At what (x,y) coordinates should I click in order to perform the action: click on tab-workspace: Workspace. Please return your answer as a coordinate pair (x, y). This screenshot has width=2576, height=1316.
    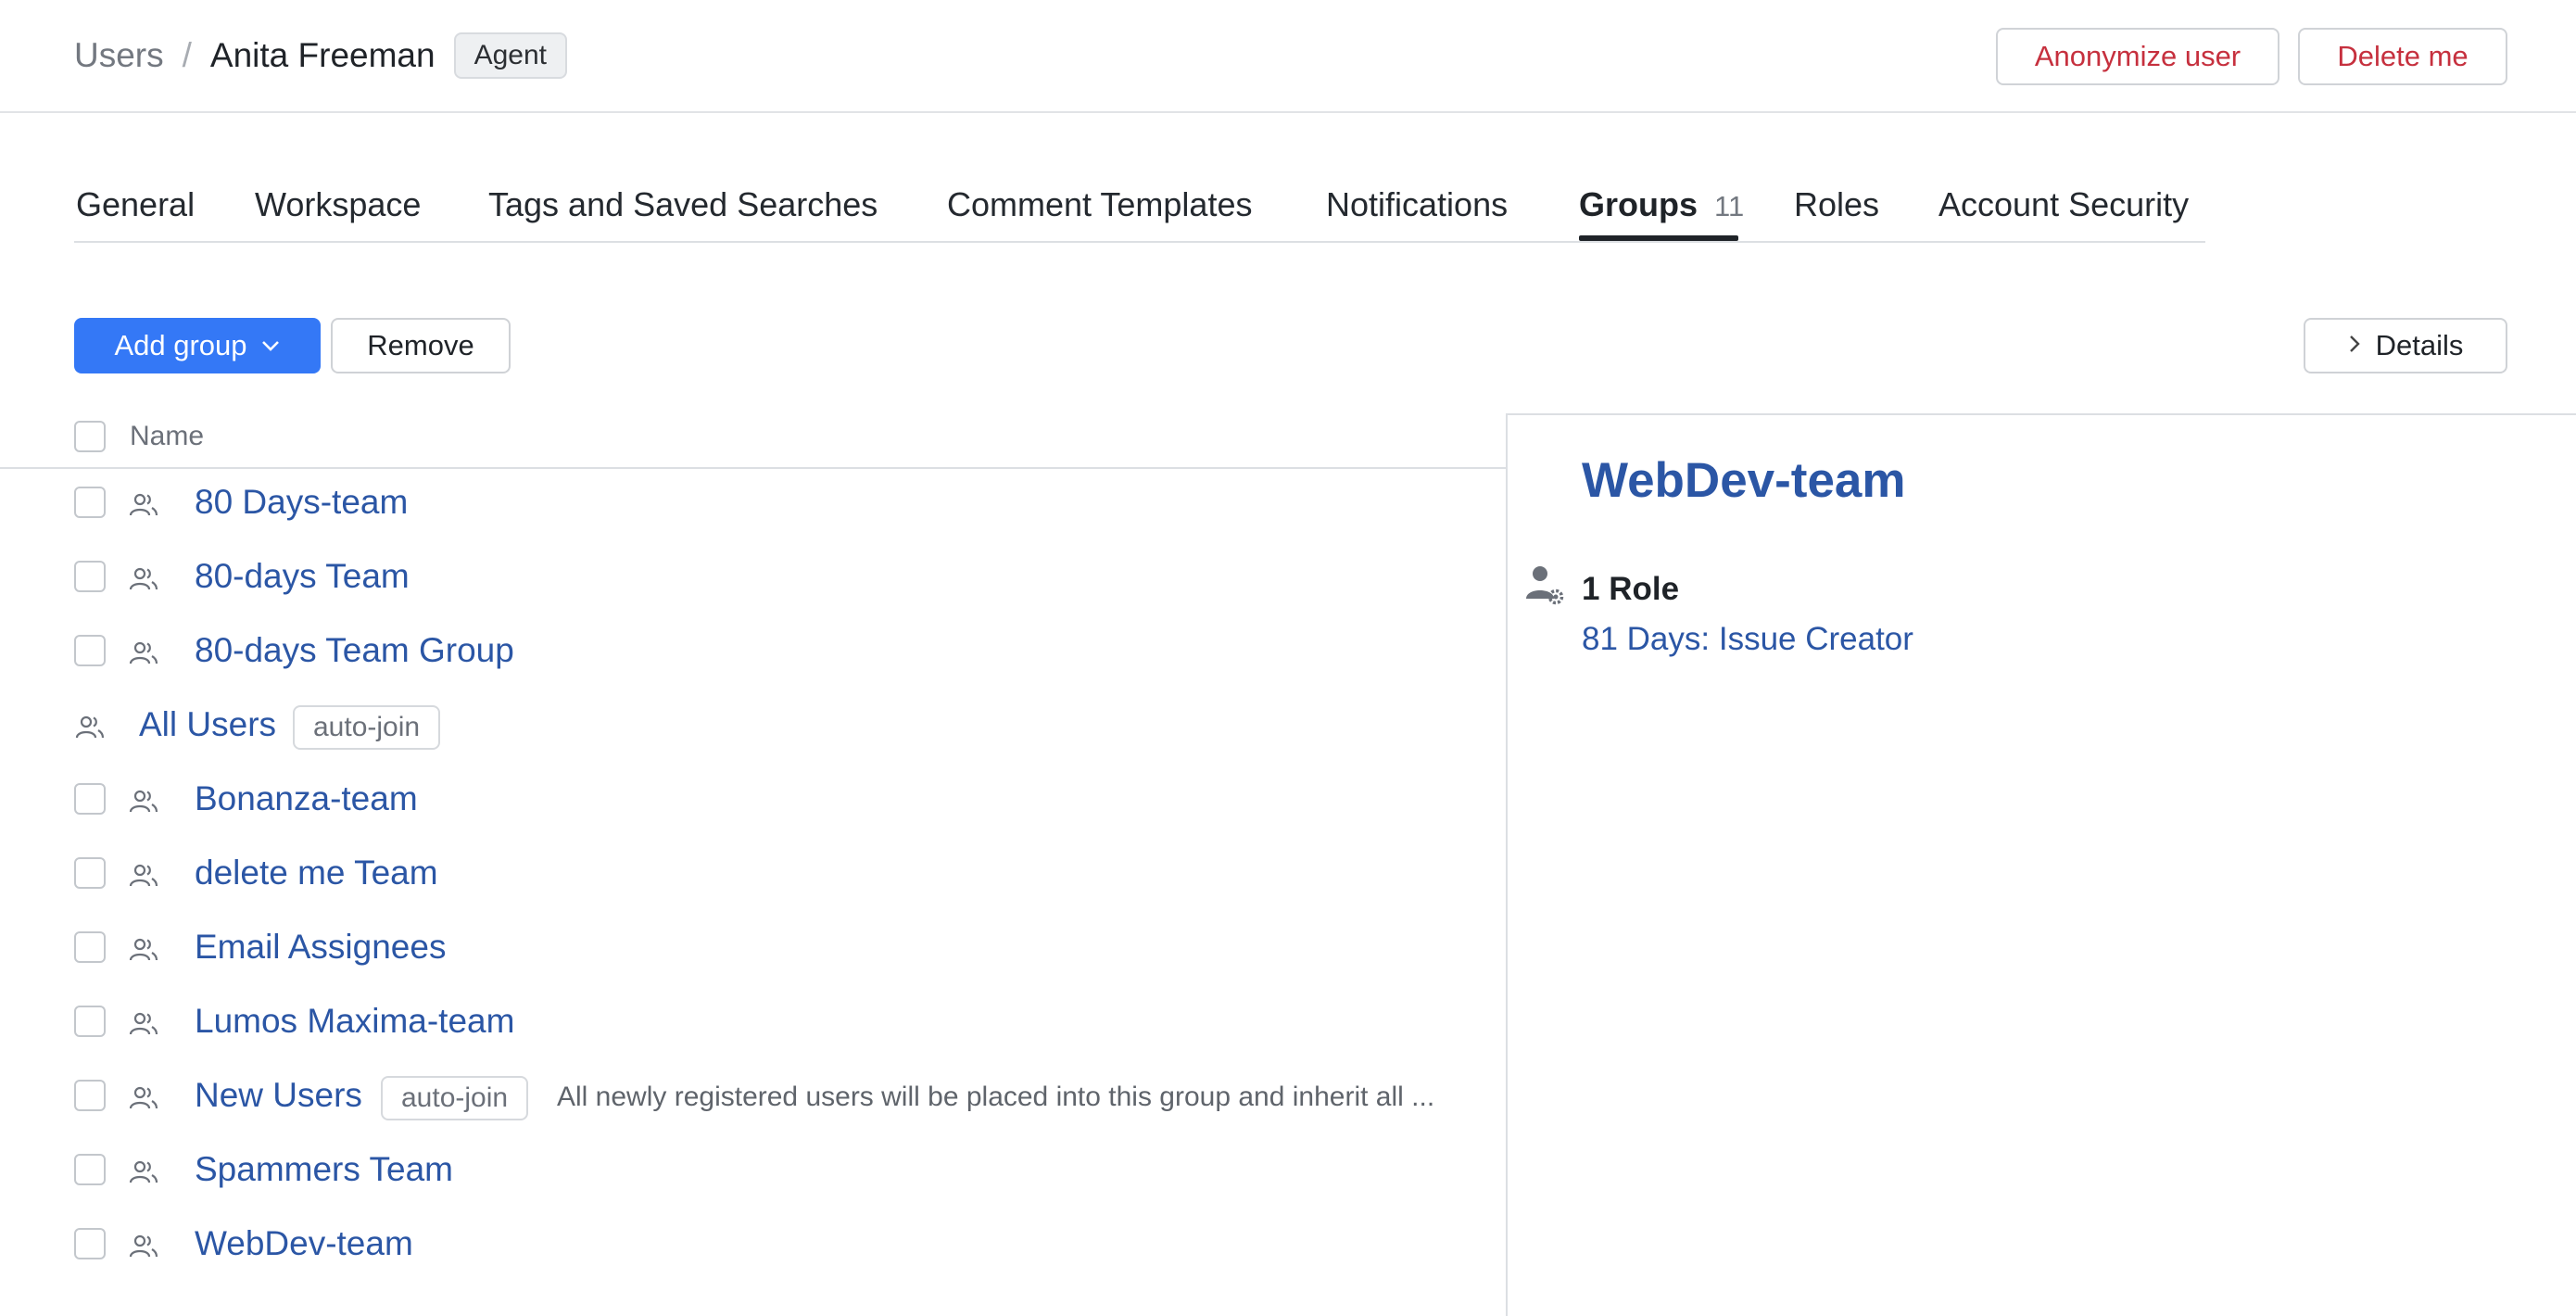
    Looking at the image, I should click on (338, 204).